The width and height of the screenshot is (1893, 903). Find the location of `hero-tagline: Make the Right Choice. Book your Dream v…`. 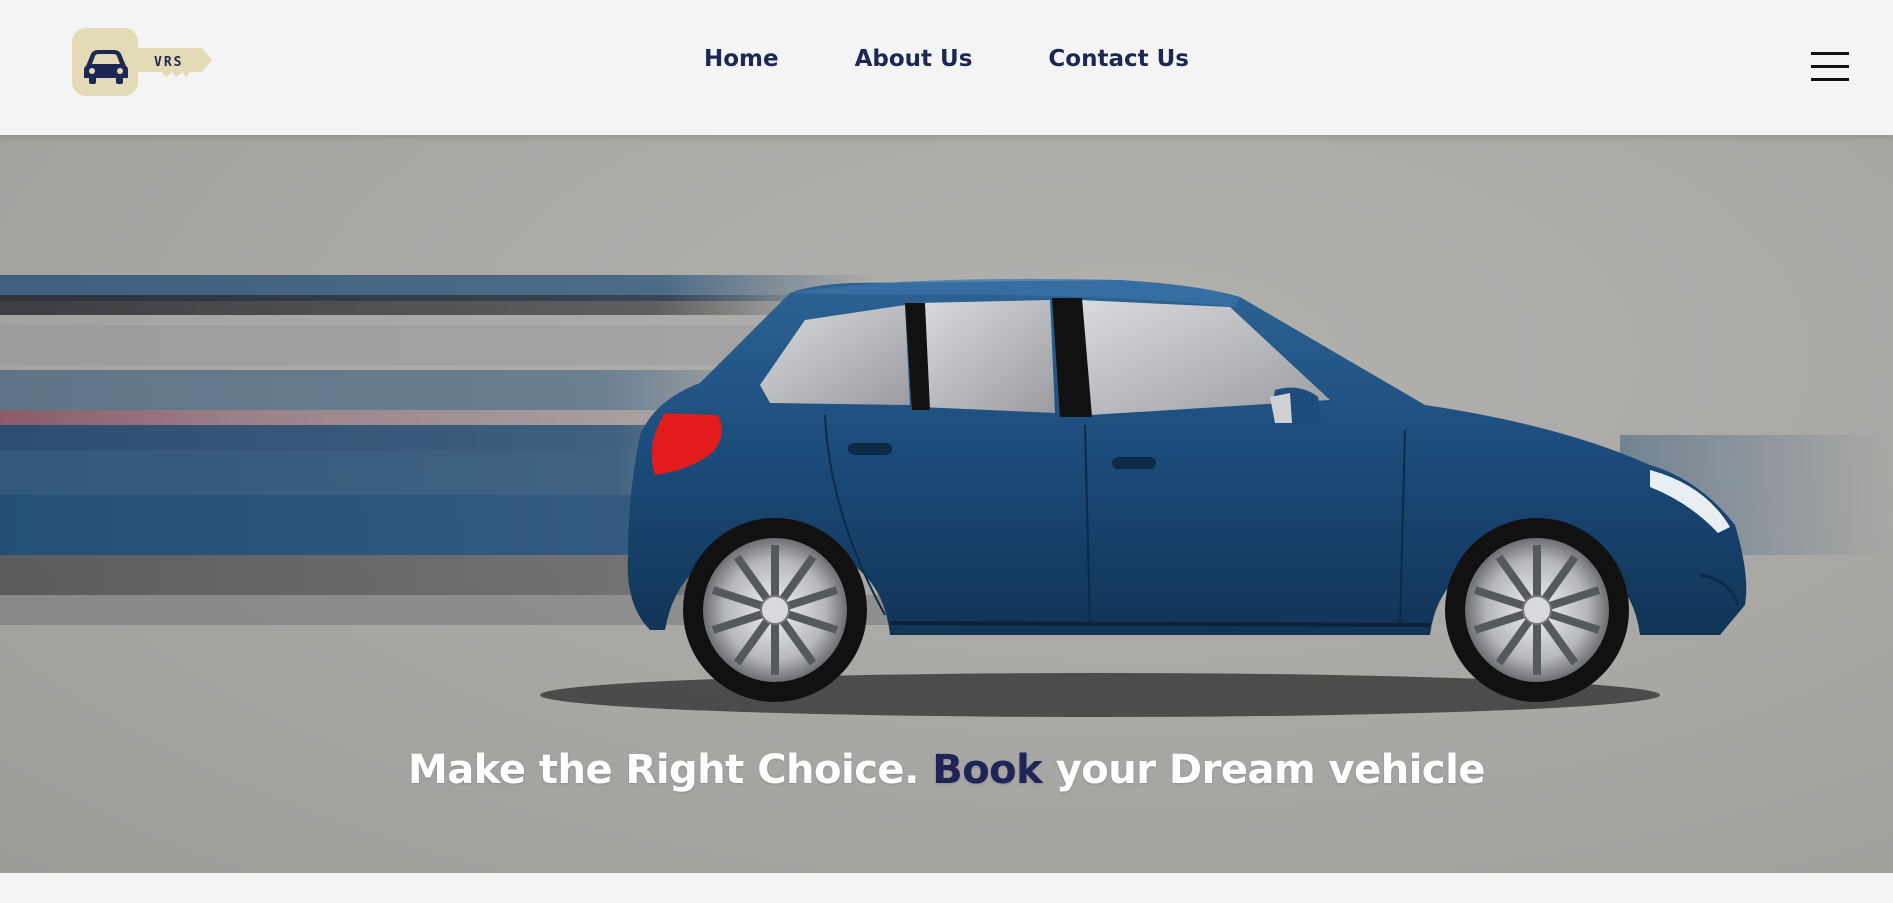

hero-tagline: Make the Right Choice. Book your Dream v… is located at coordinates (946, 770).